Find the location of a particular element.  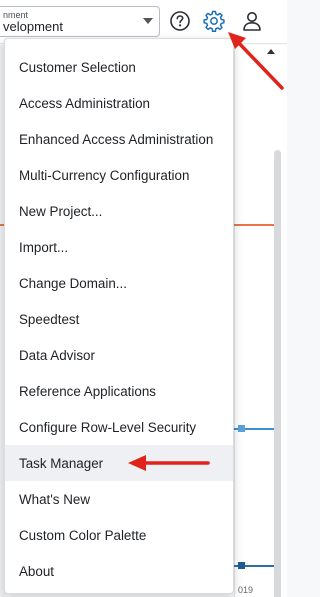

scrollbar is located at coordinates (277, 373).